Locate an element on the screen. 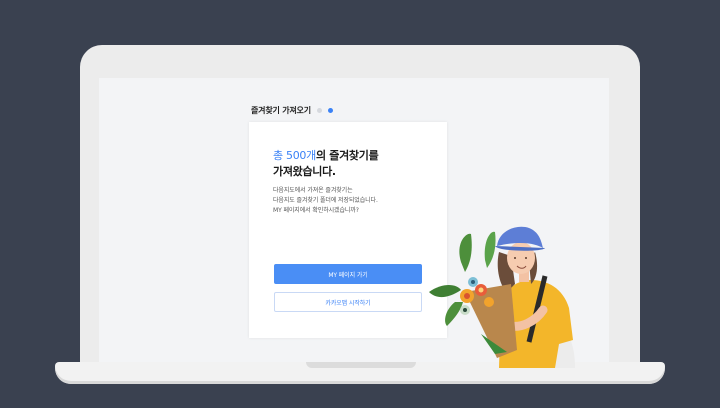 The image size is (720, 408). step-indicator: 즐겨찾기 가져오기 is located at coordinates (292, 110).